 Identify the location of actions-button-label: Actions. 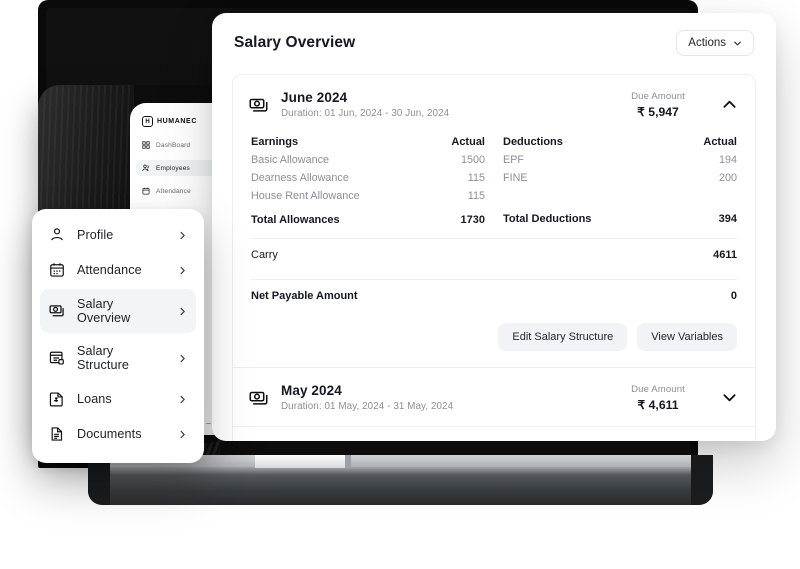
(707, 43).